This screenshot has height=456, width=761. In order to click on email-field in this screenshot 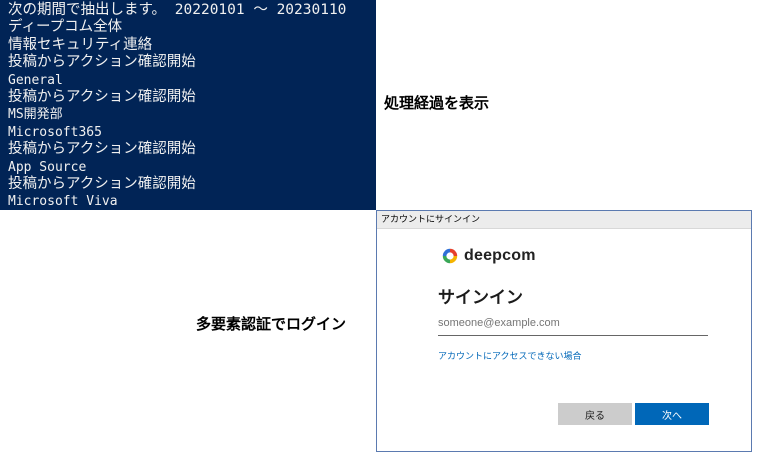, I will do `click(573, 323)`.